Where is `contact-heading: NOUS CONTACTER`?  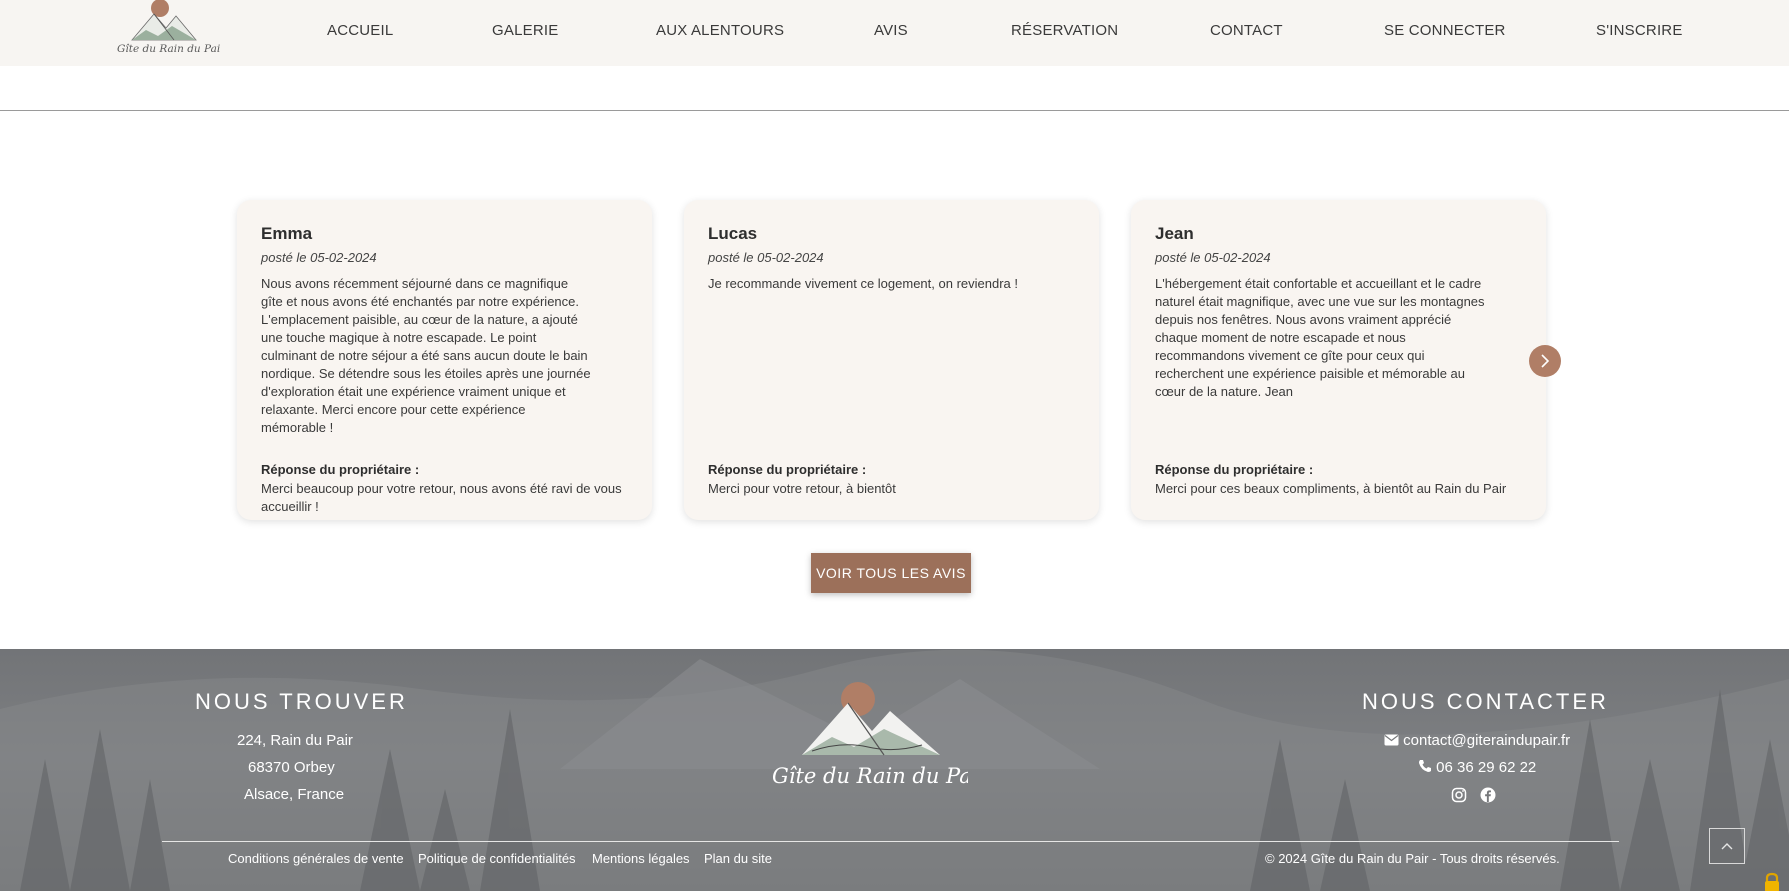
contact-heading: NOUS CONTACTER is located at coordinates (1485, 701).